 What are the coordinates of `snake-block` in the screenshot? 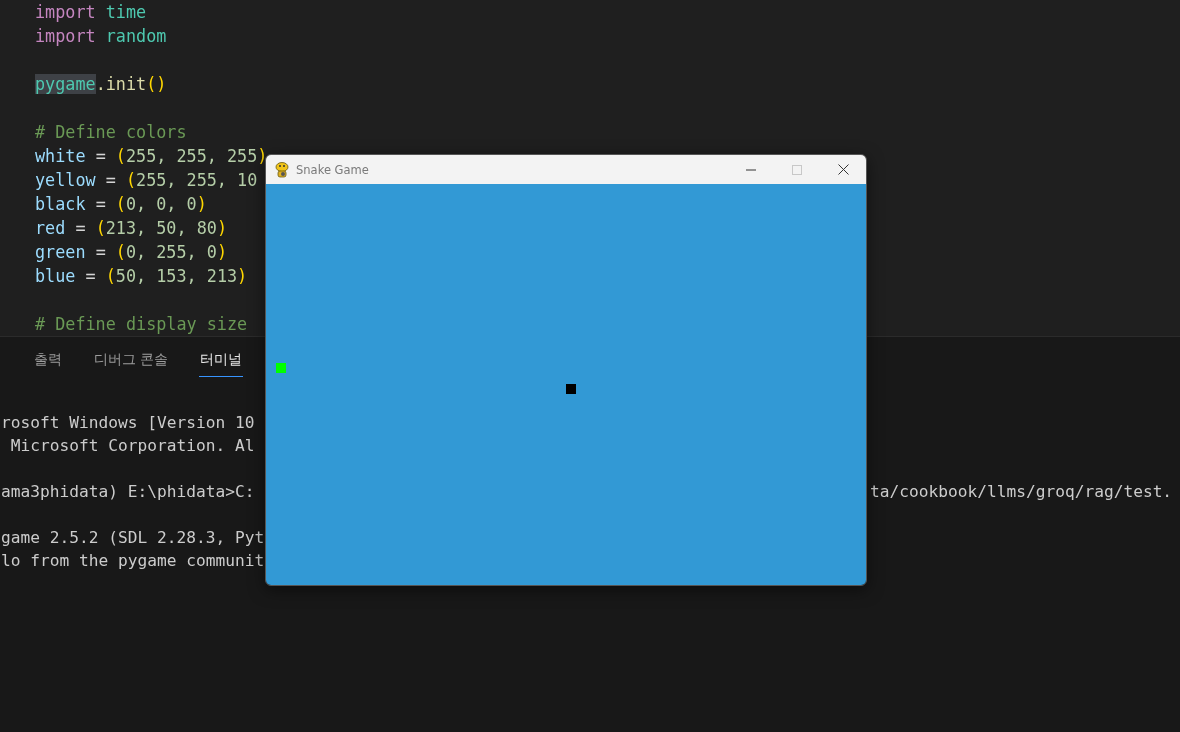 It's located at (281, 368).